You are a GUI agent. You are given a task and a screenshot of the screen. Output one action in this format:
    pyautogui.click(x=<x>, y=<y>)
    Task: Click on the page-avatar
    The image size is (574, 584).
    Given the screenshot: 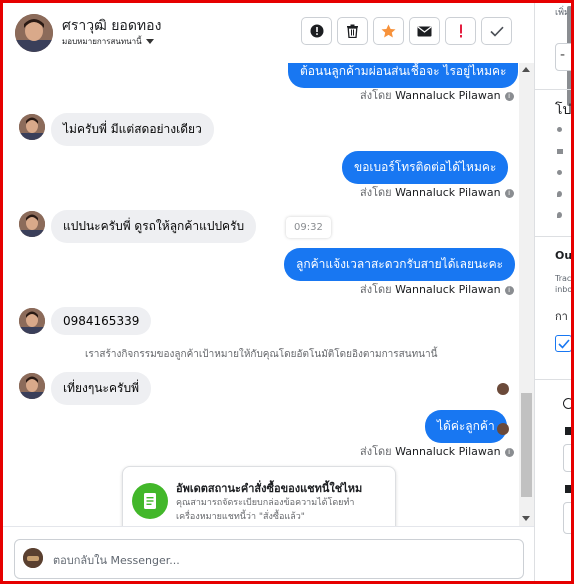 What is the action you would take?
    pyautogui.click(x=33, y=558)
    